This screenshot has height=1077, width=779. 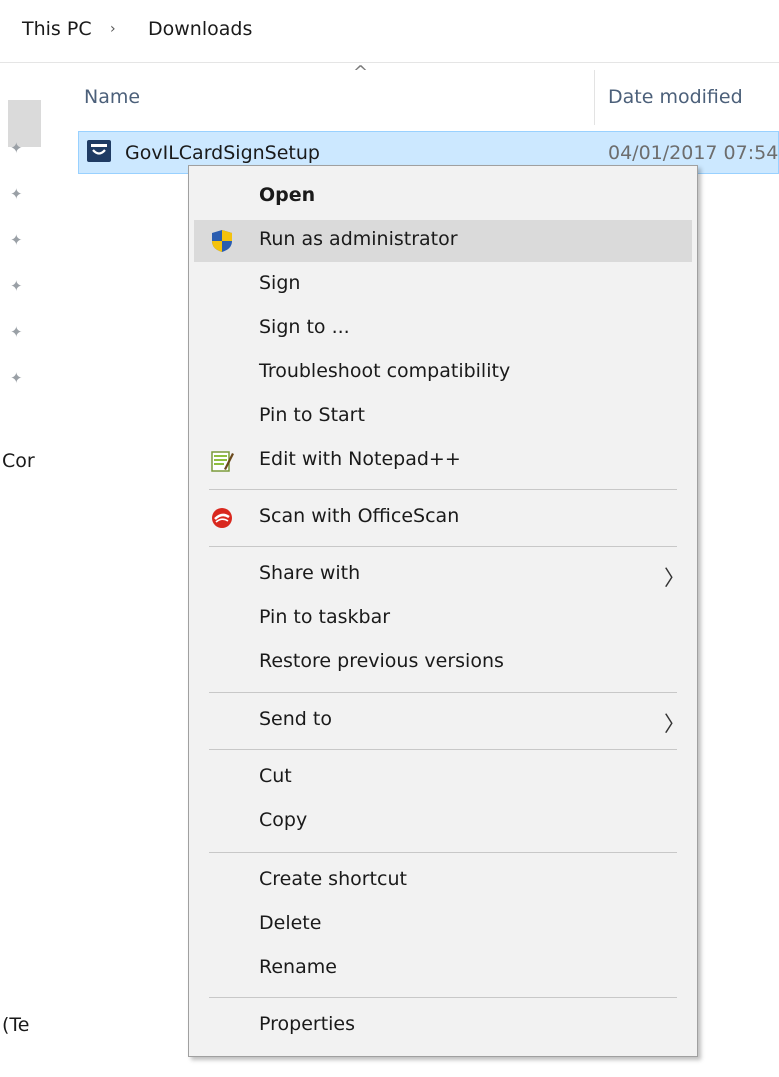 What do you see at coordinates (443, 721) in the screenshot?
I see `menu-item-send-to: Send to 〉` at bounding box center [443, 721].